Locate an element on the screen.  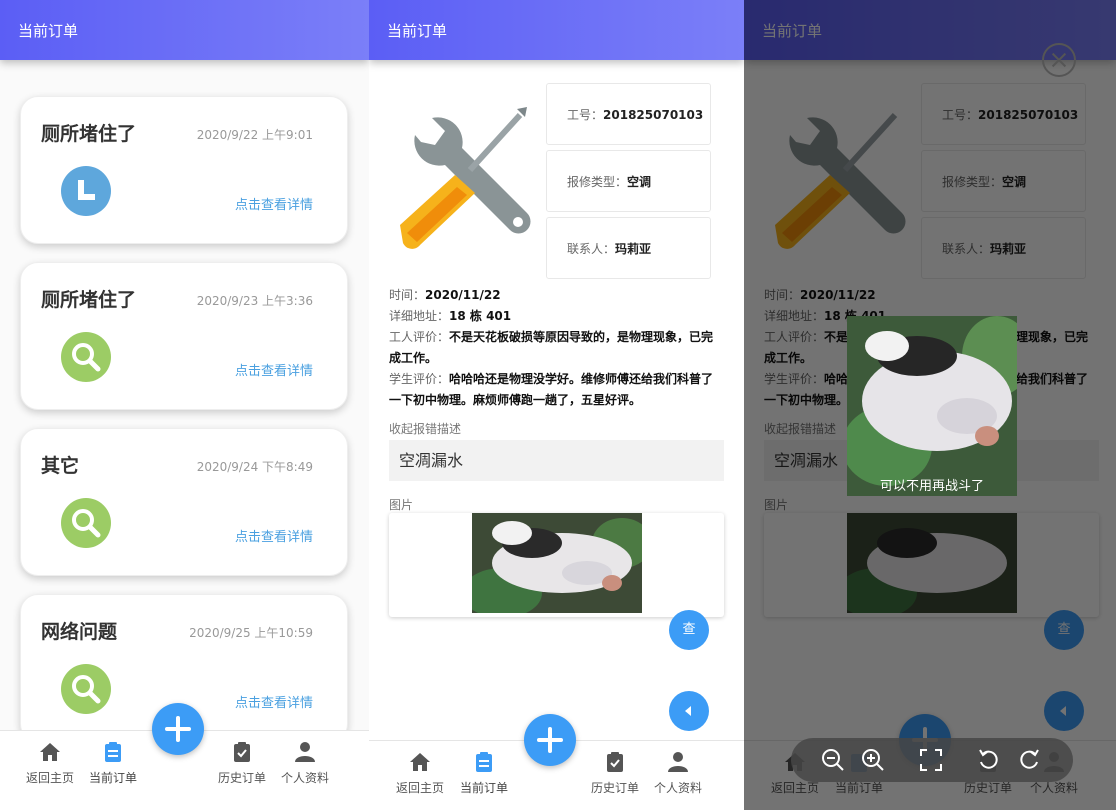
order-title: 网络问题 is located at coordinates (79, 632).